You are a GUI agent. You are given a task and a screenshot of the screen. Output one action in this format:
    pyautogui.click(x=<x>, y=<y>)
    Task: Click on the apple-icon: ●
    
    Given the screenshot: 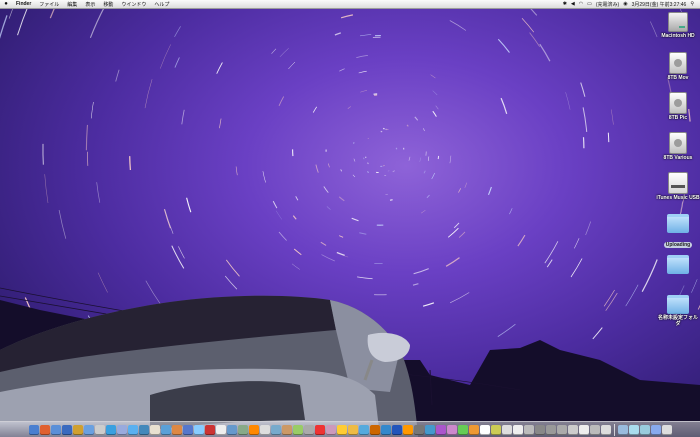 What is the action you would take?
    pyautogui.click(x=6, y=4)
    